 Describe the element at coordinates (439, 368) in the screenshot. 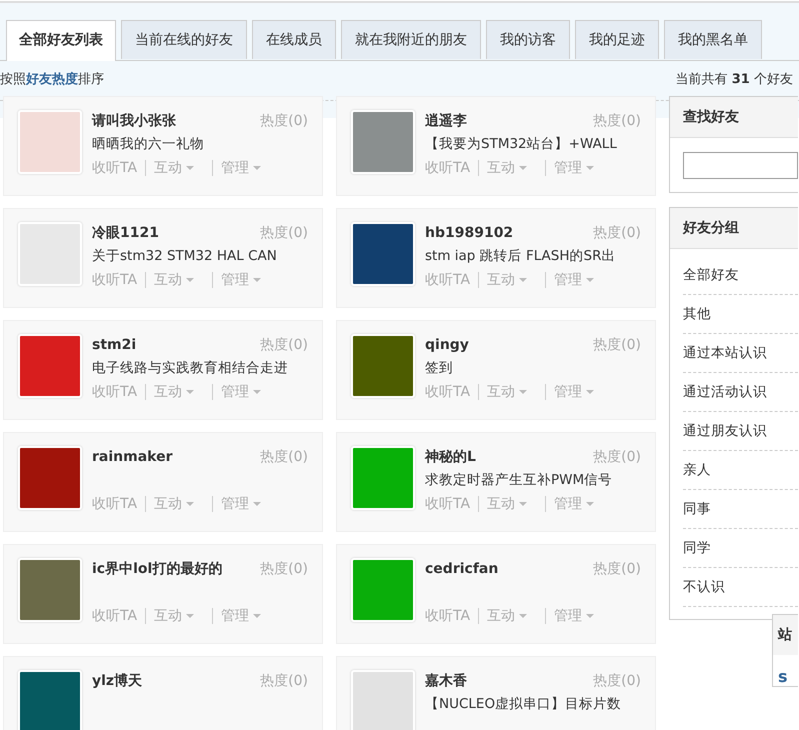

I see `status-text: 签到` at that location.